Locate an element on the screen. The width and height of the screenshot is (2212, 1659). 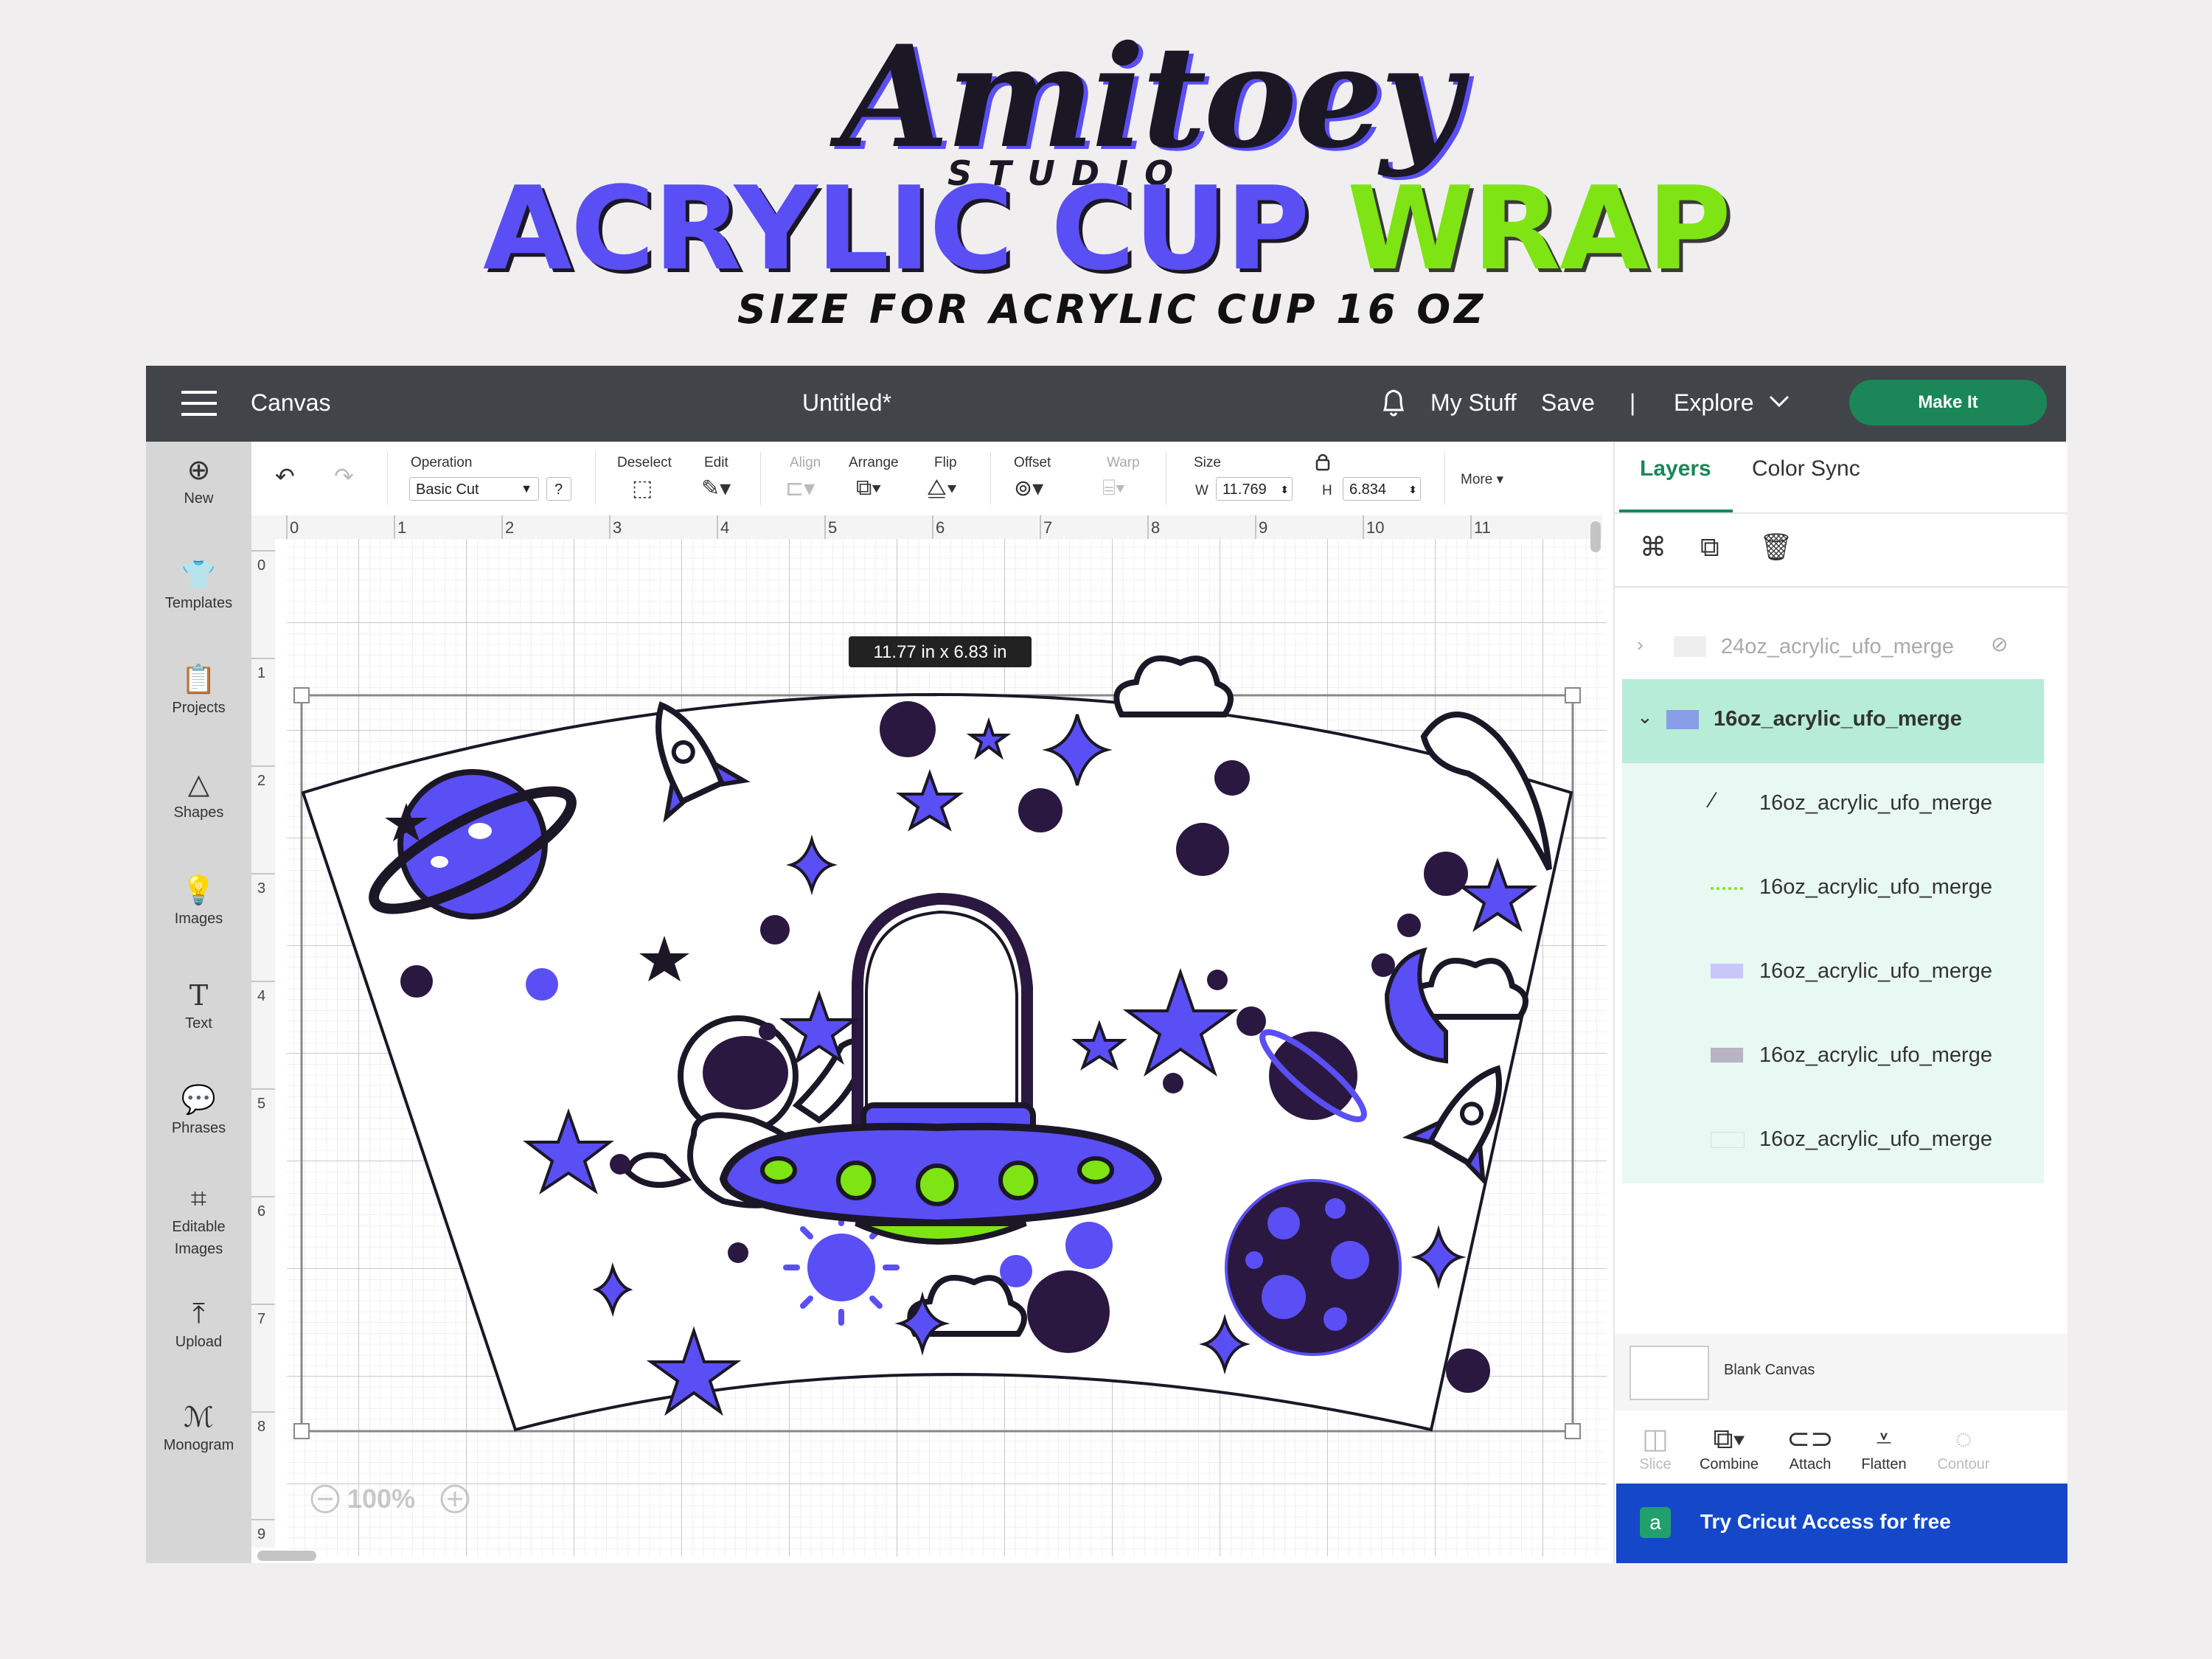
nav-monogram: ℳ Monogram is located at coordinates (198, 1428).